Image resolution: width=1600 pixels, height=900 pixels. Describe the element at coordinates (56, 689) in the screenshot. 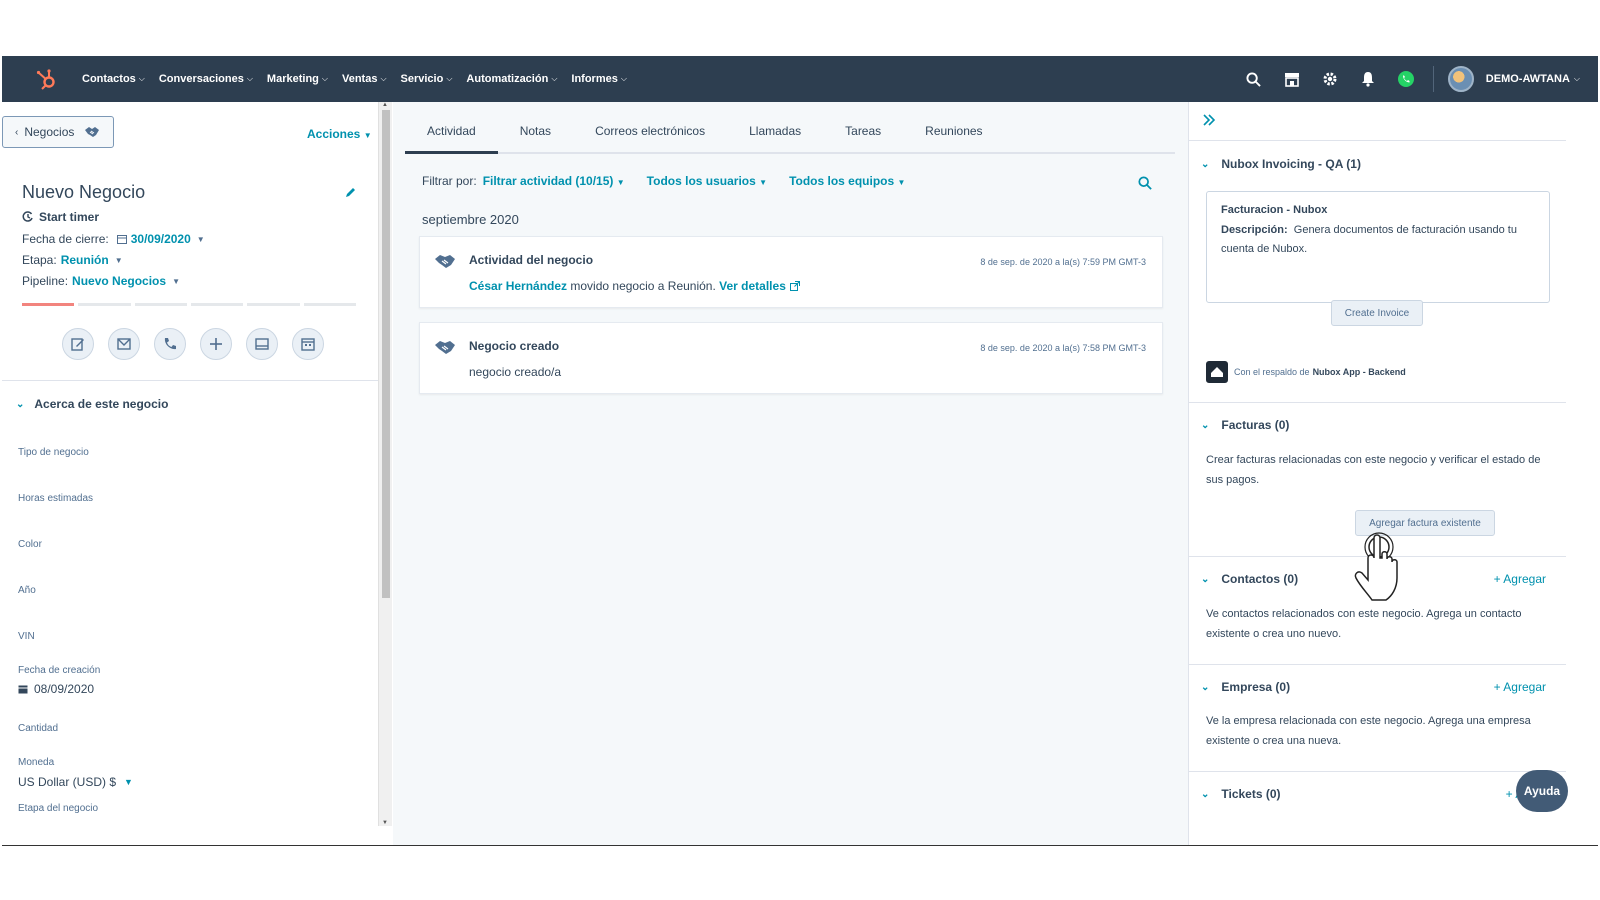

I see `field-created-value: 08/09/2020` at that location.